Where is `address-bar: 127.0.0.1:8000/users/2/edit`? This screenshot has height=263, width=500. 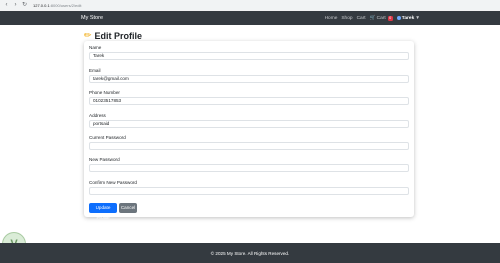
address-bar: 127.0.0.1:8000/users/2/edit is located at coordinates (57, 5).